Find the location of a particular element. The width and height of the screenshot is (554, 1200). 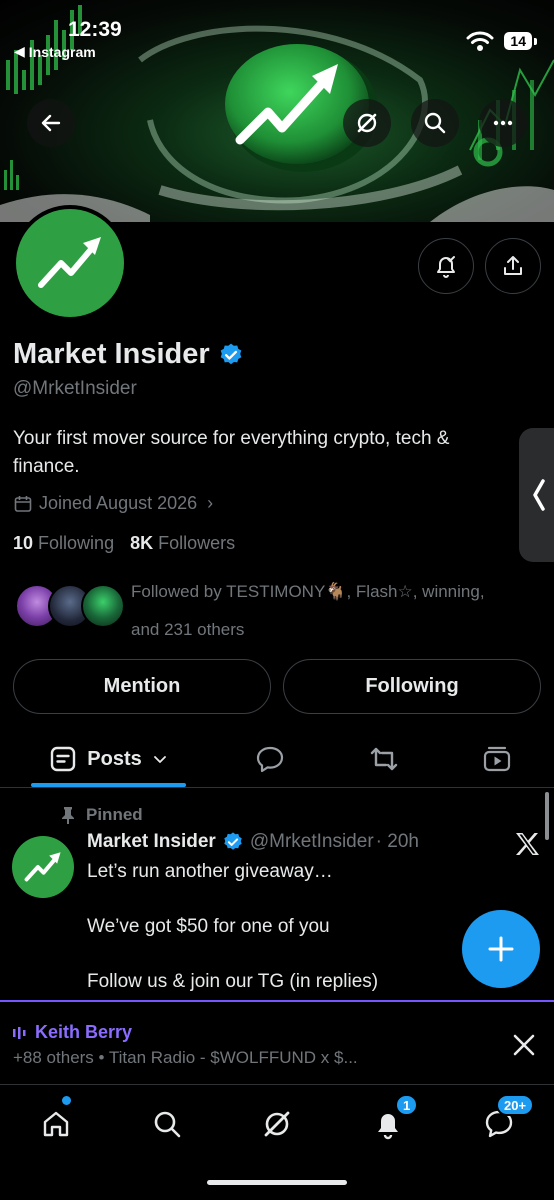

home-indicator is located at coordinates (277, 1182).